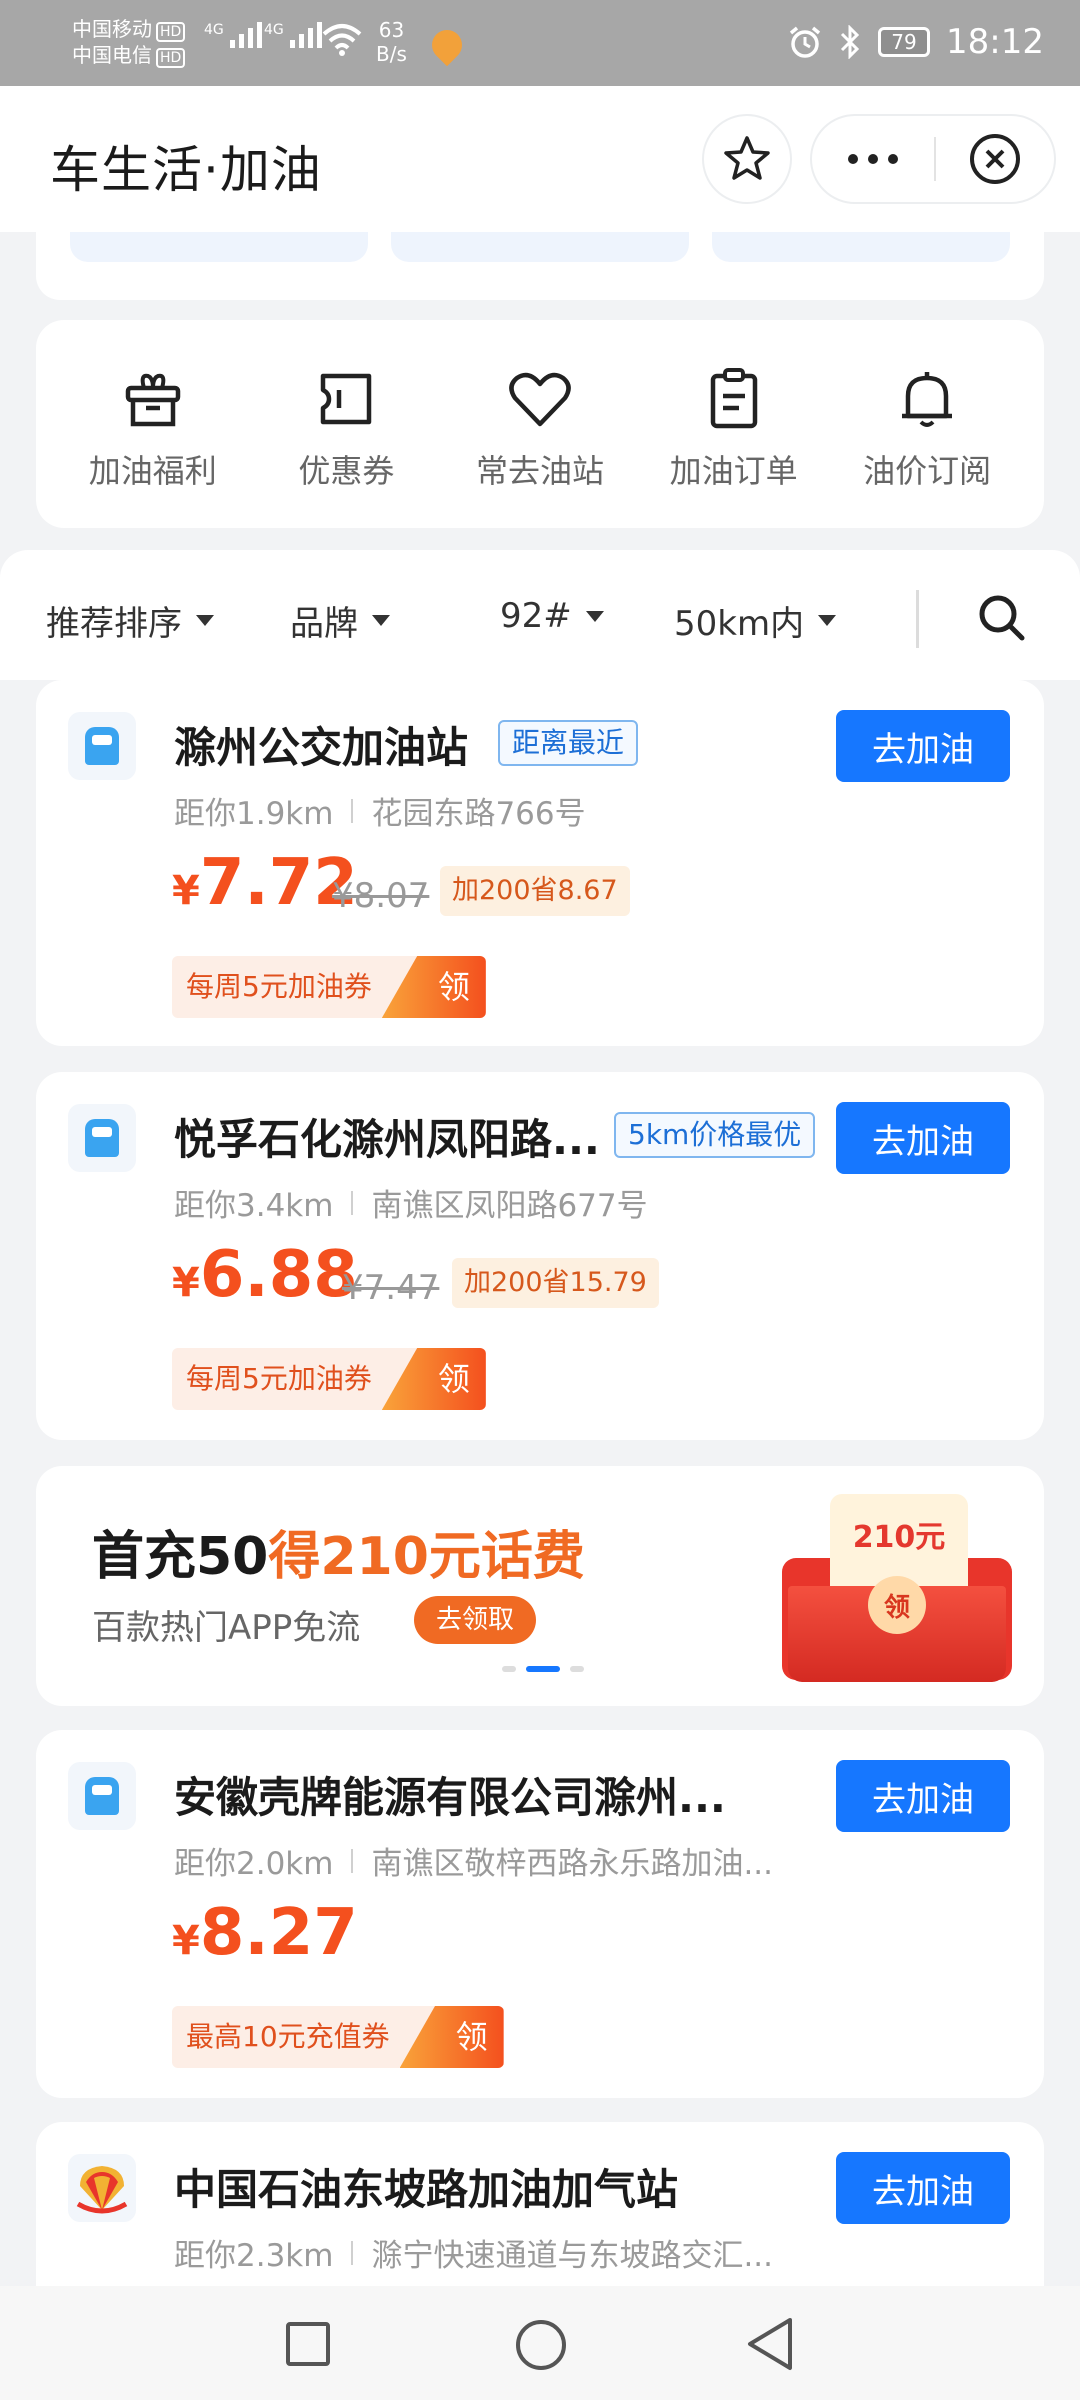  I want to click on clock: 18:12, so click(995, 42).